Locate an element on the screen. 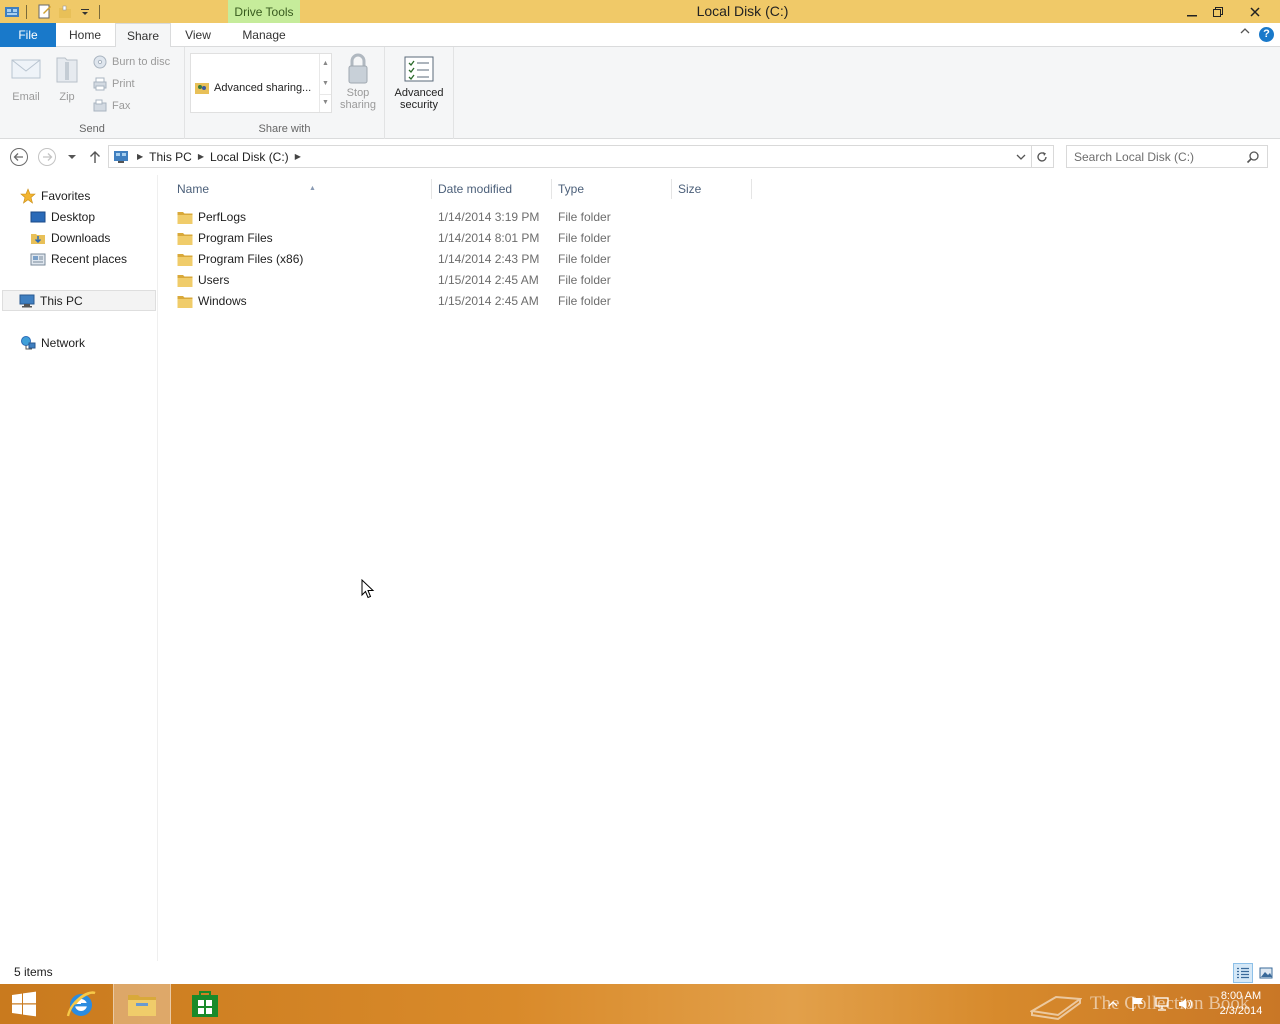 Image resolution: width=1280 pixels, height=1024 pixels. zip-icon is located at coordinates (67, 69).